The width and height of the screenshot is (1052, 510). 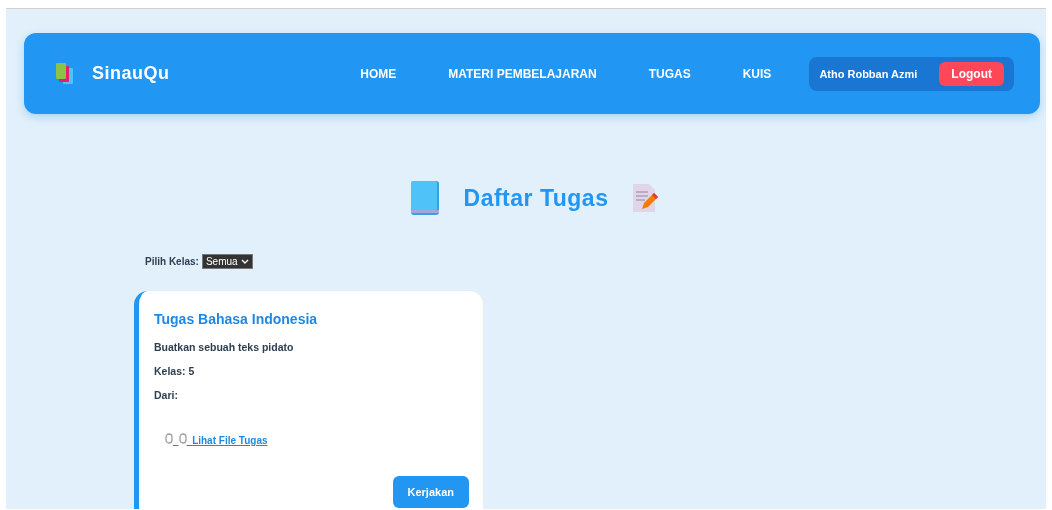 What do you see at coordinates (669, 73) in the screenshot?
I see `nav-link: TUGAS` at bounding box center [669, 73].